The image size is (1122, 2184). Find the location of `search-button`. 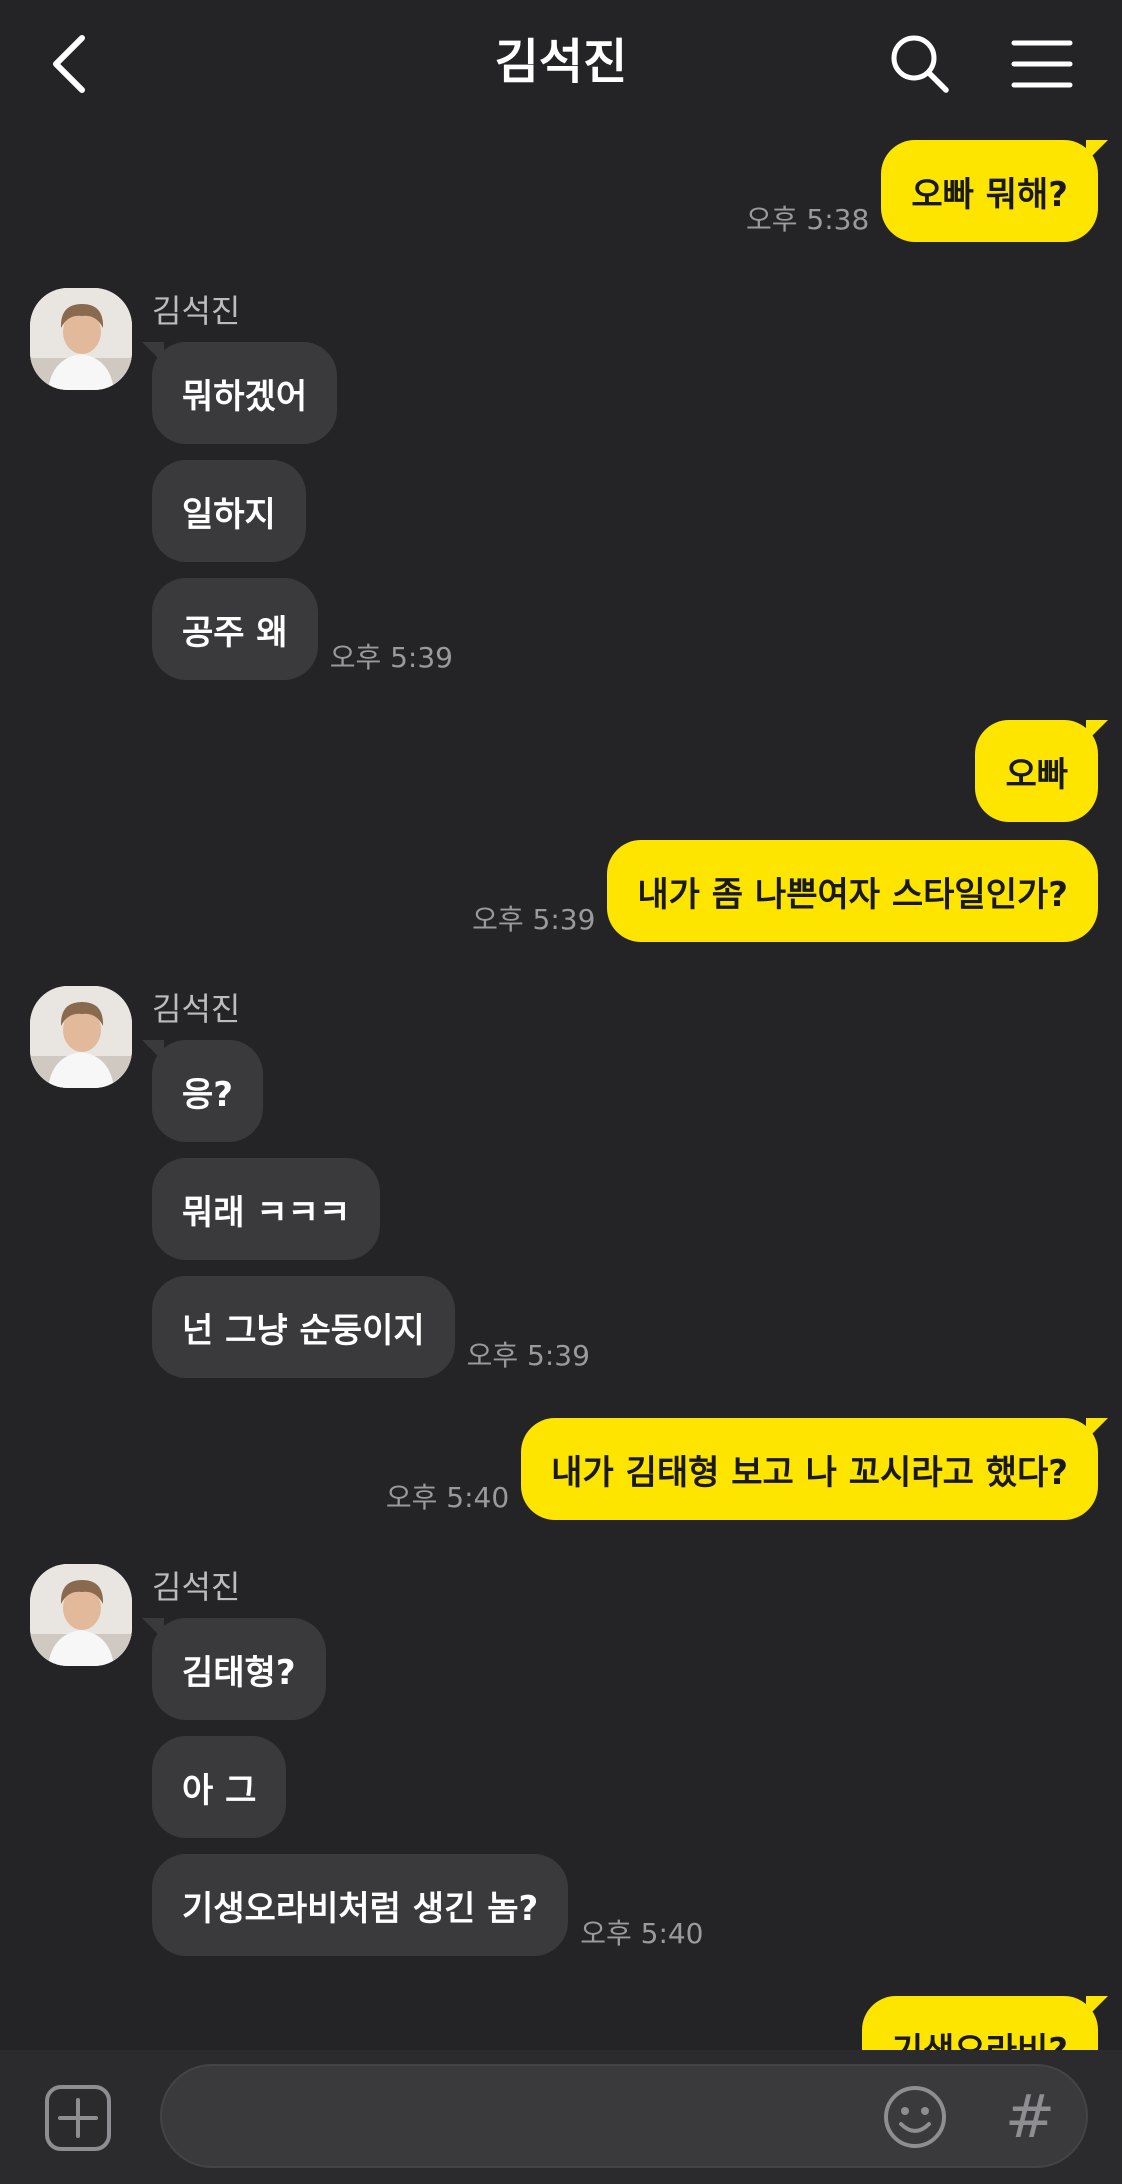

search-button is located at coordinates (920, 64).